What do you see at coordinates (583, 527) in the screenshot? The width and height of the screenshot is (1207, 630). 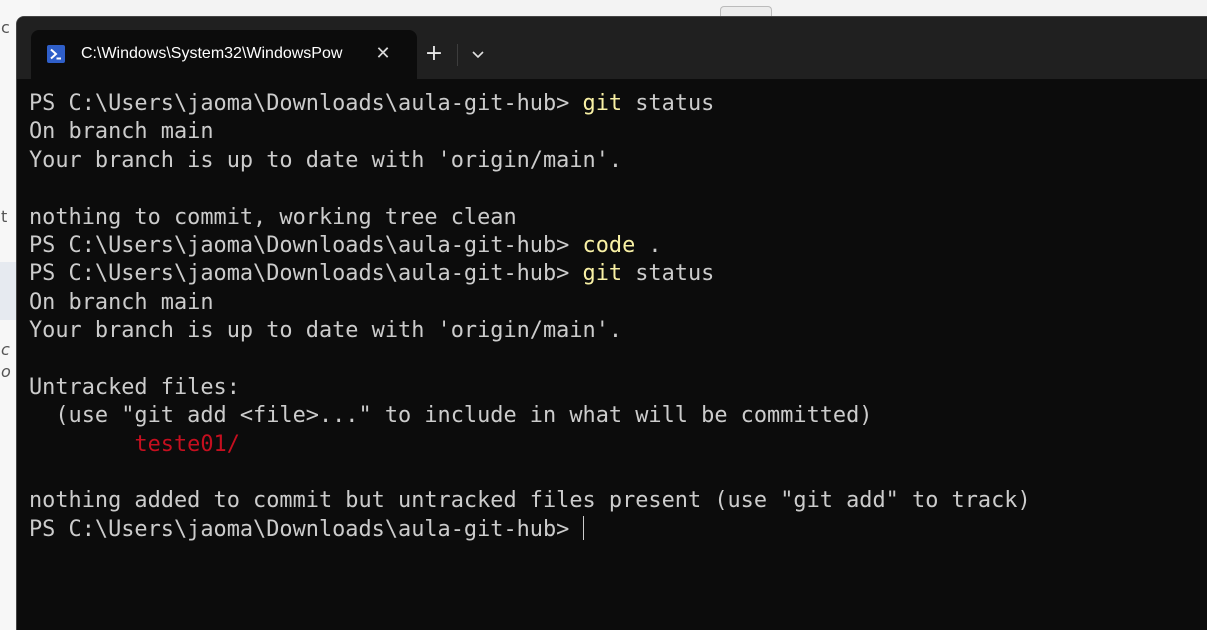 I see `text-cursor` at bounding box center [583, 527].